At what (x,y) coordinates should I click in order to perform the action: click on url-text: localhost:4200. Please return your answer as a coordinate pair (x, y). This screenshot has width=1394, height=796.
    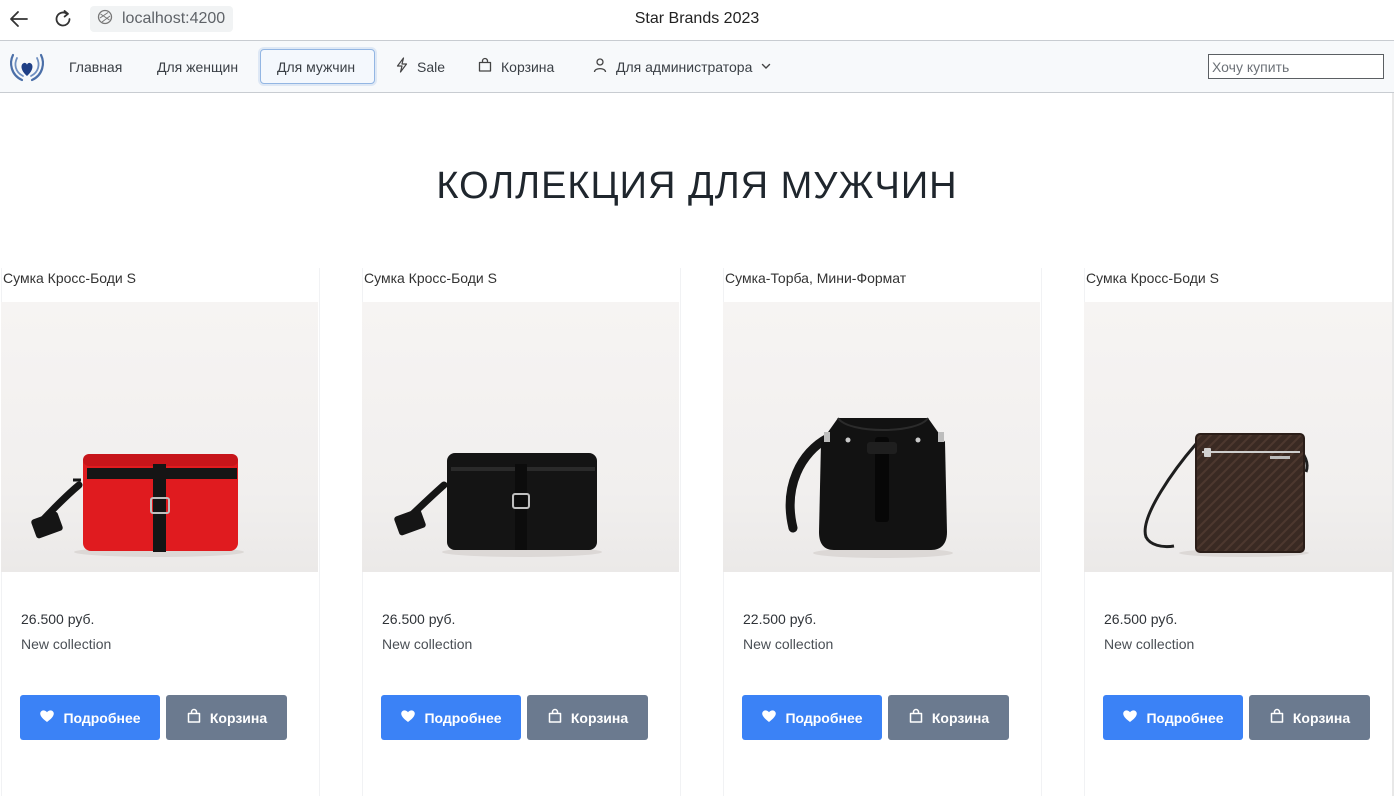
    Looking at the image, I should click on (173, 19).